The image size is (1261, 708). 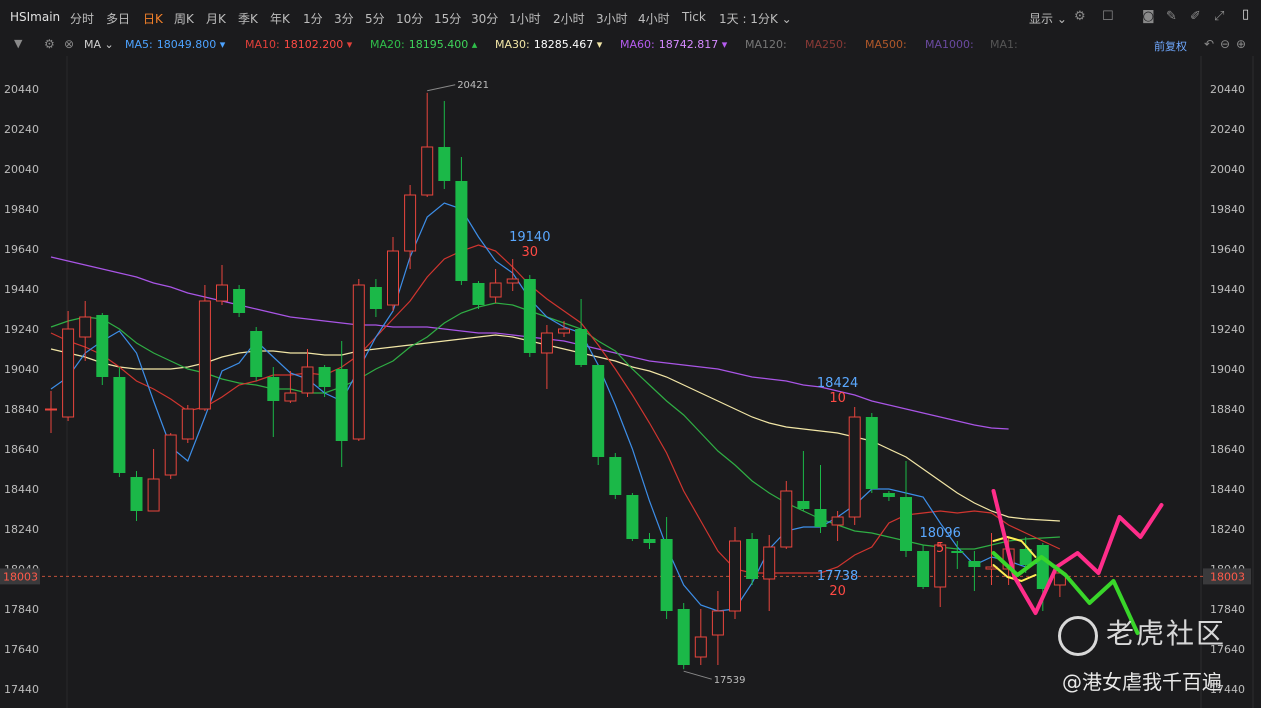 What do you see at coordinates (139, 44) in the screenshot?
I see `ma-name: MA5:` at bounding box center [139, 44].